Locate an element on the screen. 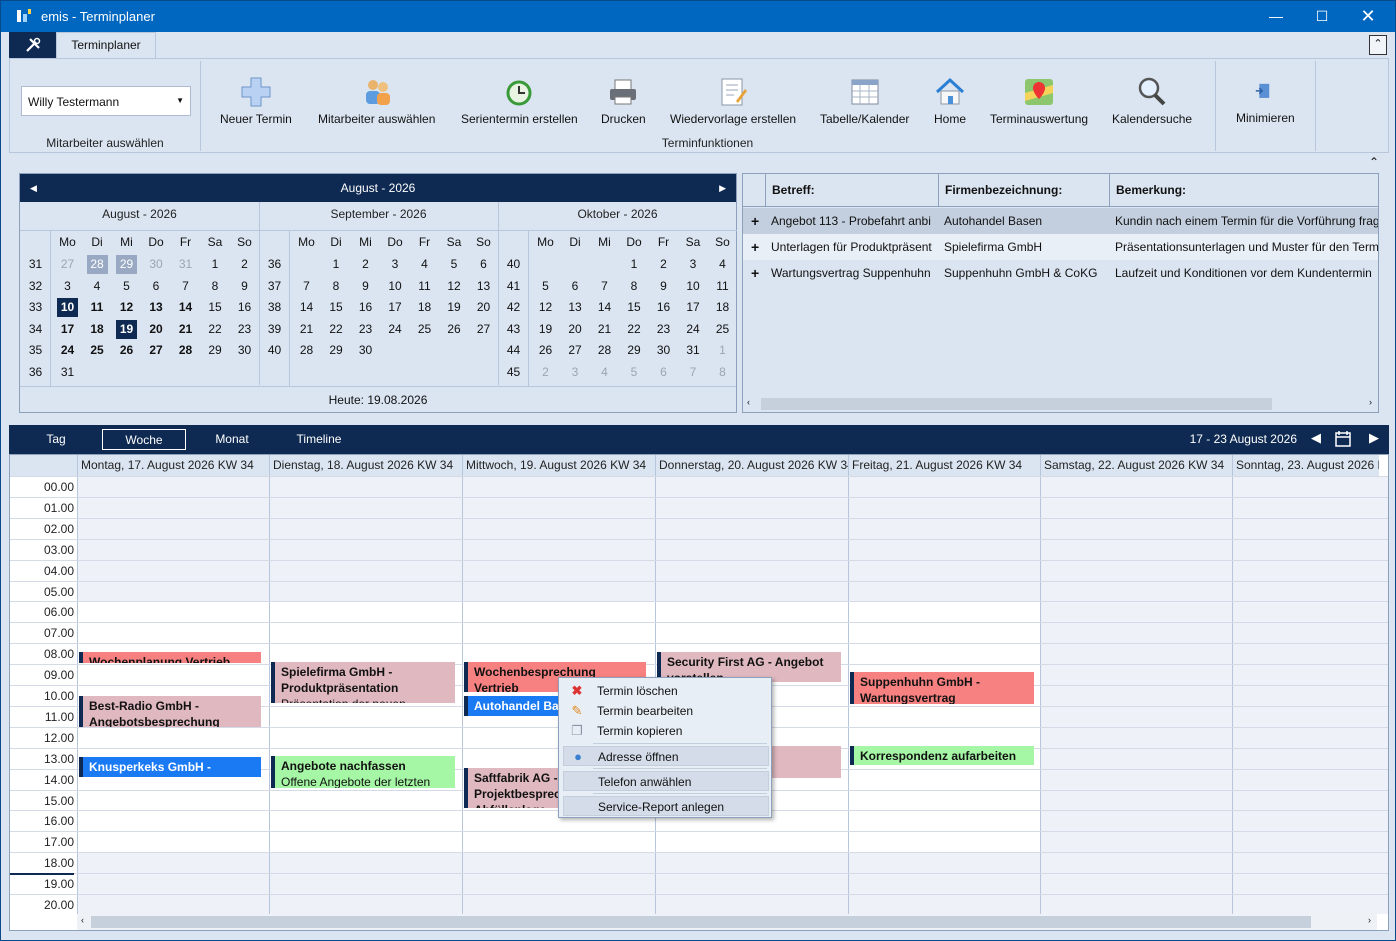 This screenshot has width=1396, height=941. grid-col-subject: Betreff: is located at coordinates (851, 190).